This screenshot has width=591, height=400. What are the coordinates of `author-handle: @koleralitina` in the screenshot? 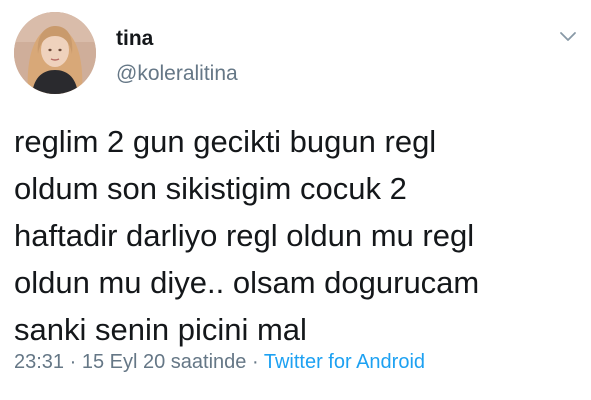 It's located at (177, 74).